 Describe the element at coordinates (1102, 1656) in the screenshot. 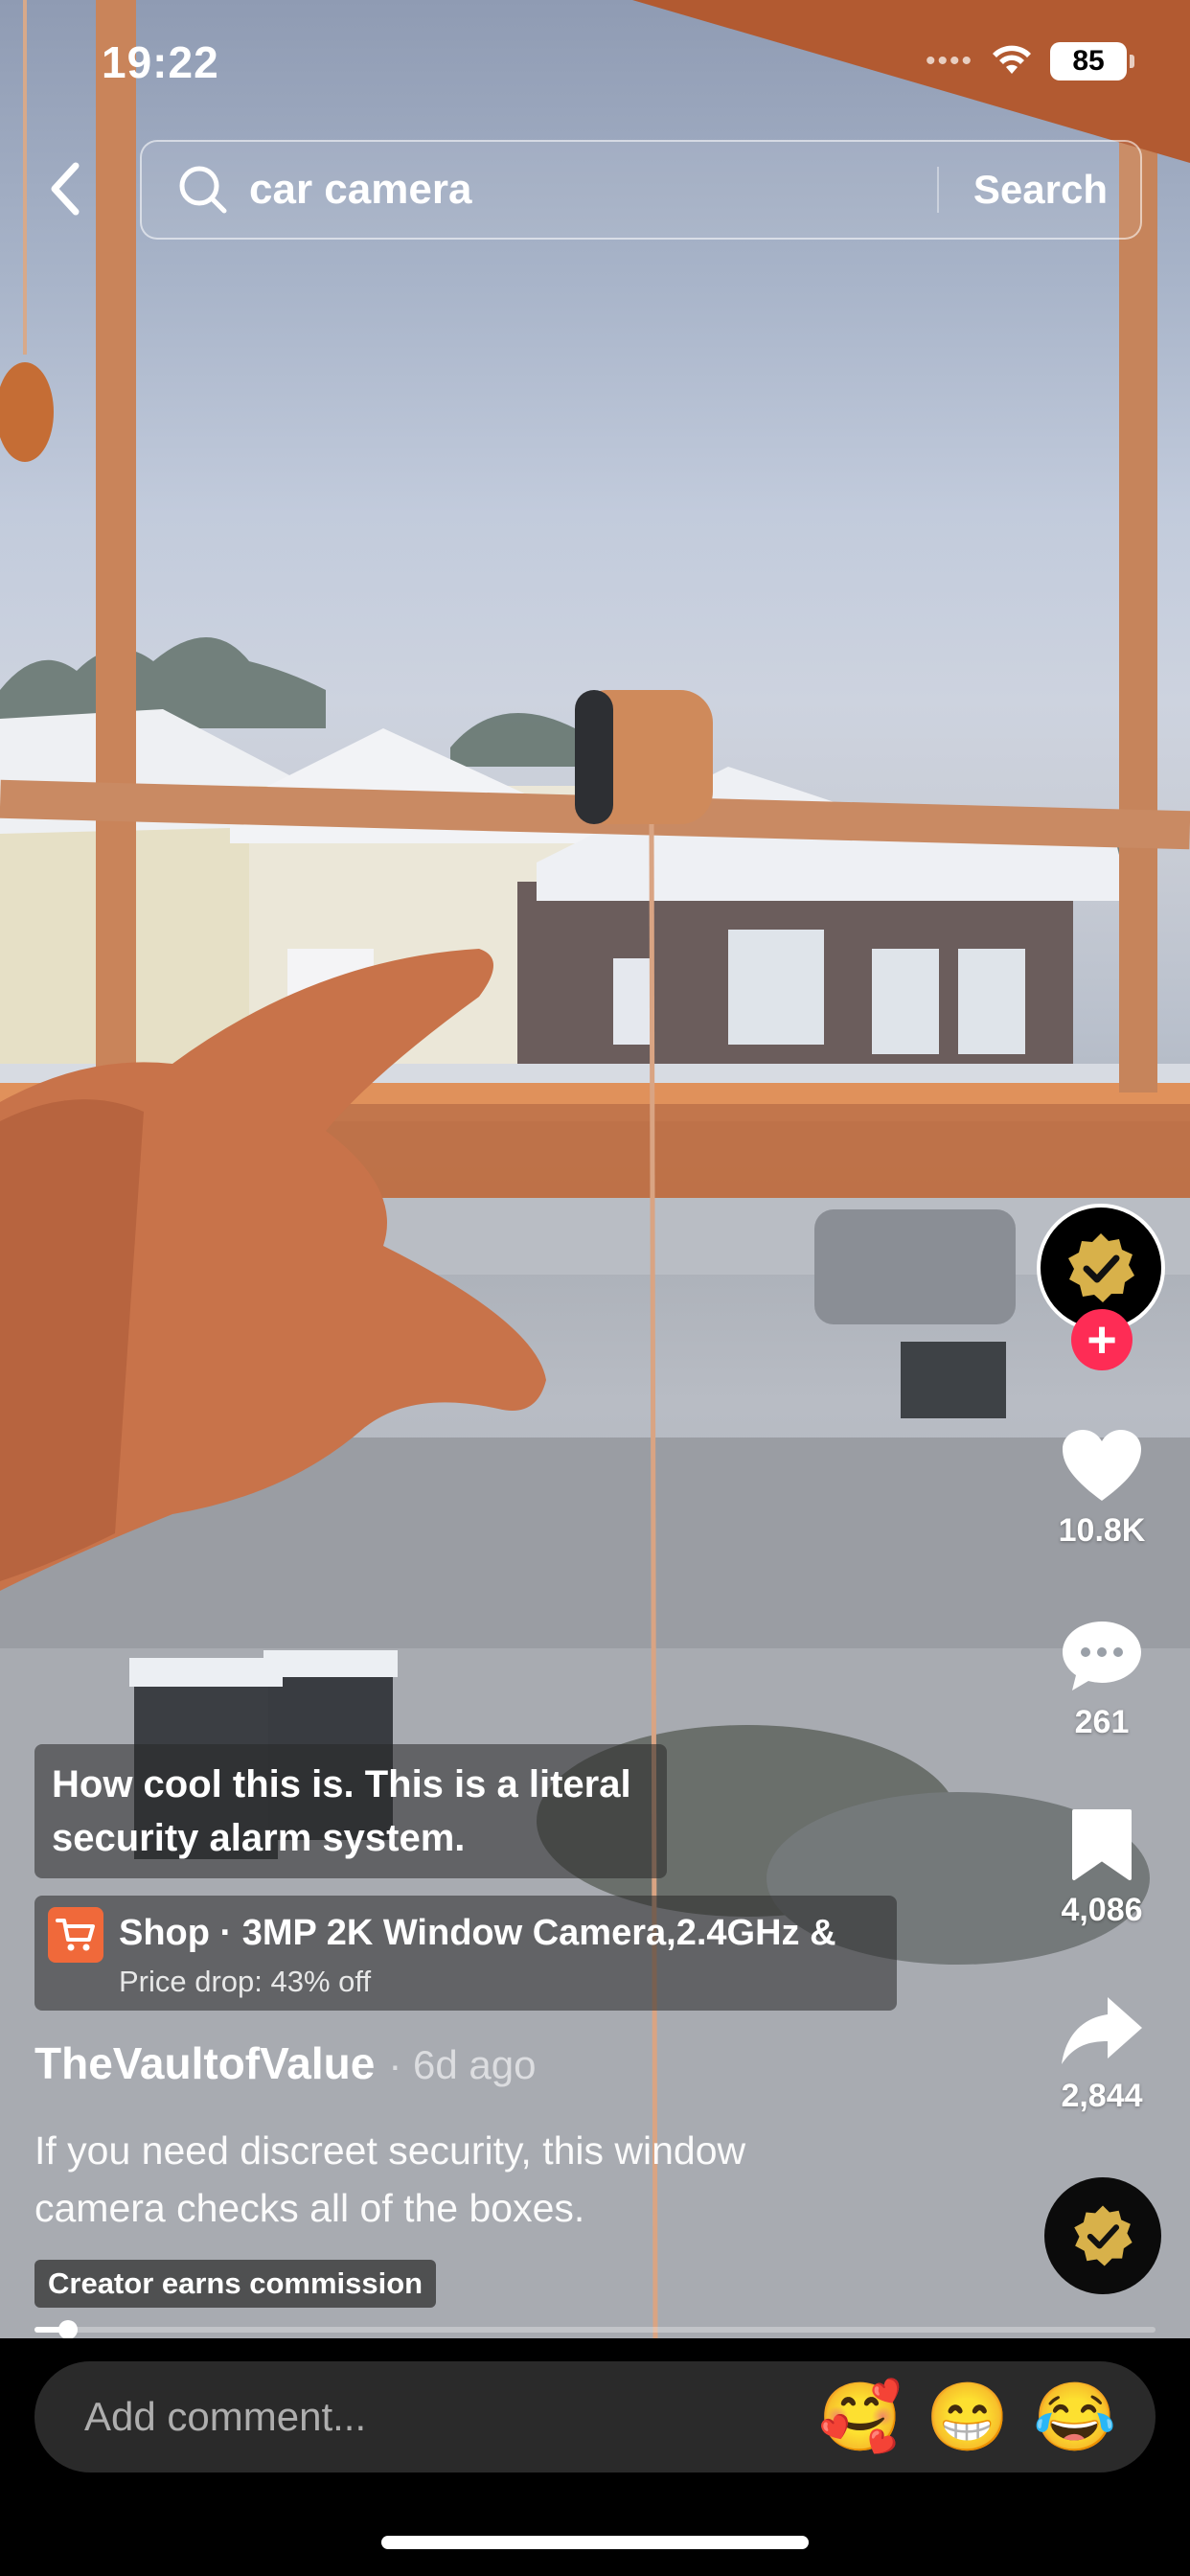

I see `comment-bubble-icon` at that location.